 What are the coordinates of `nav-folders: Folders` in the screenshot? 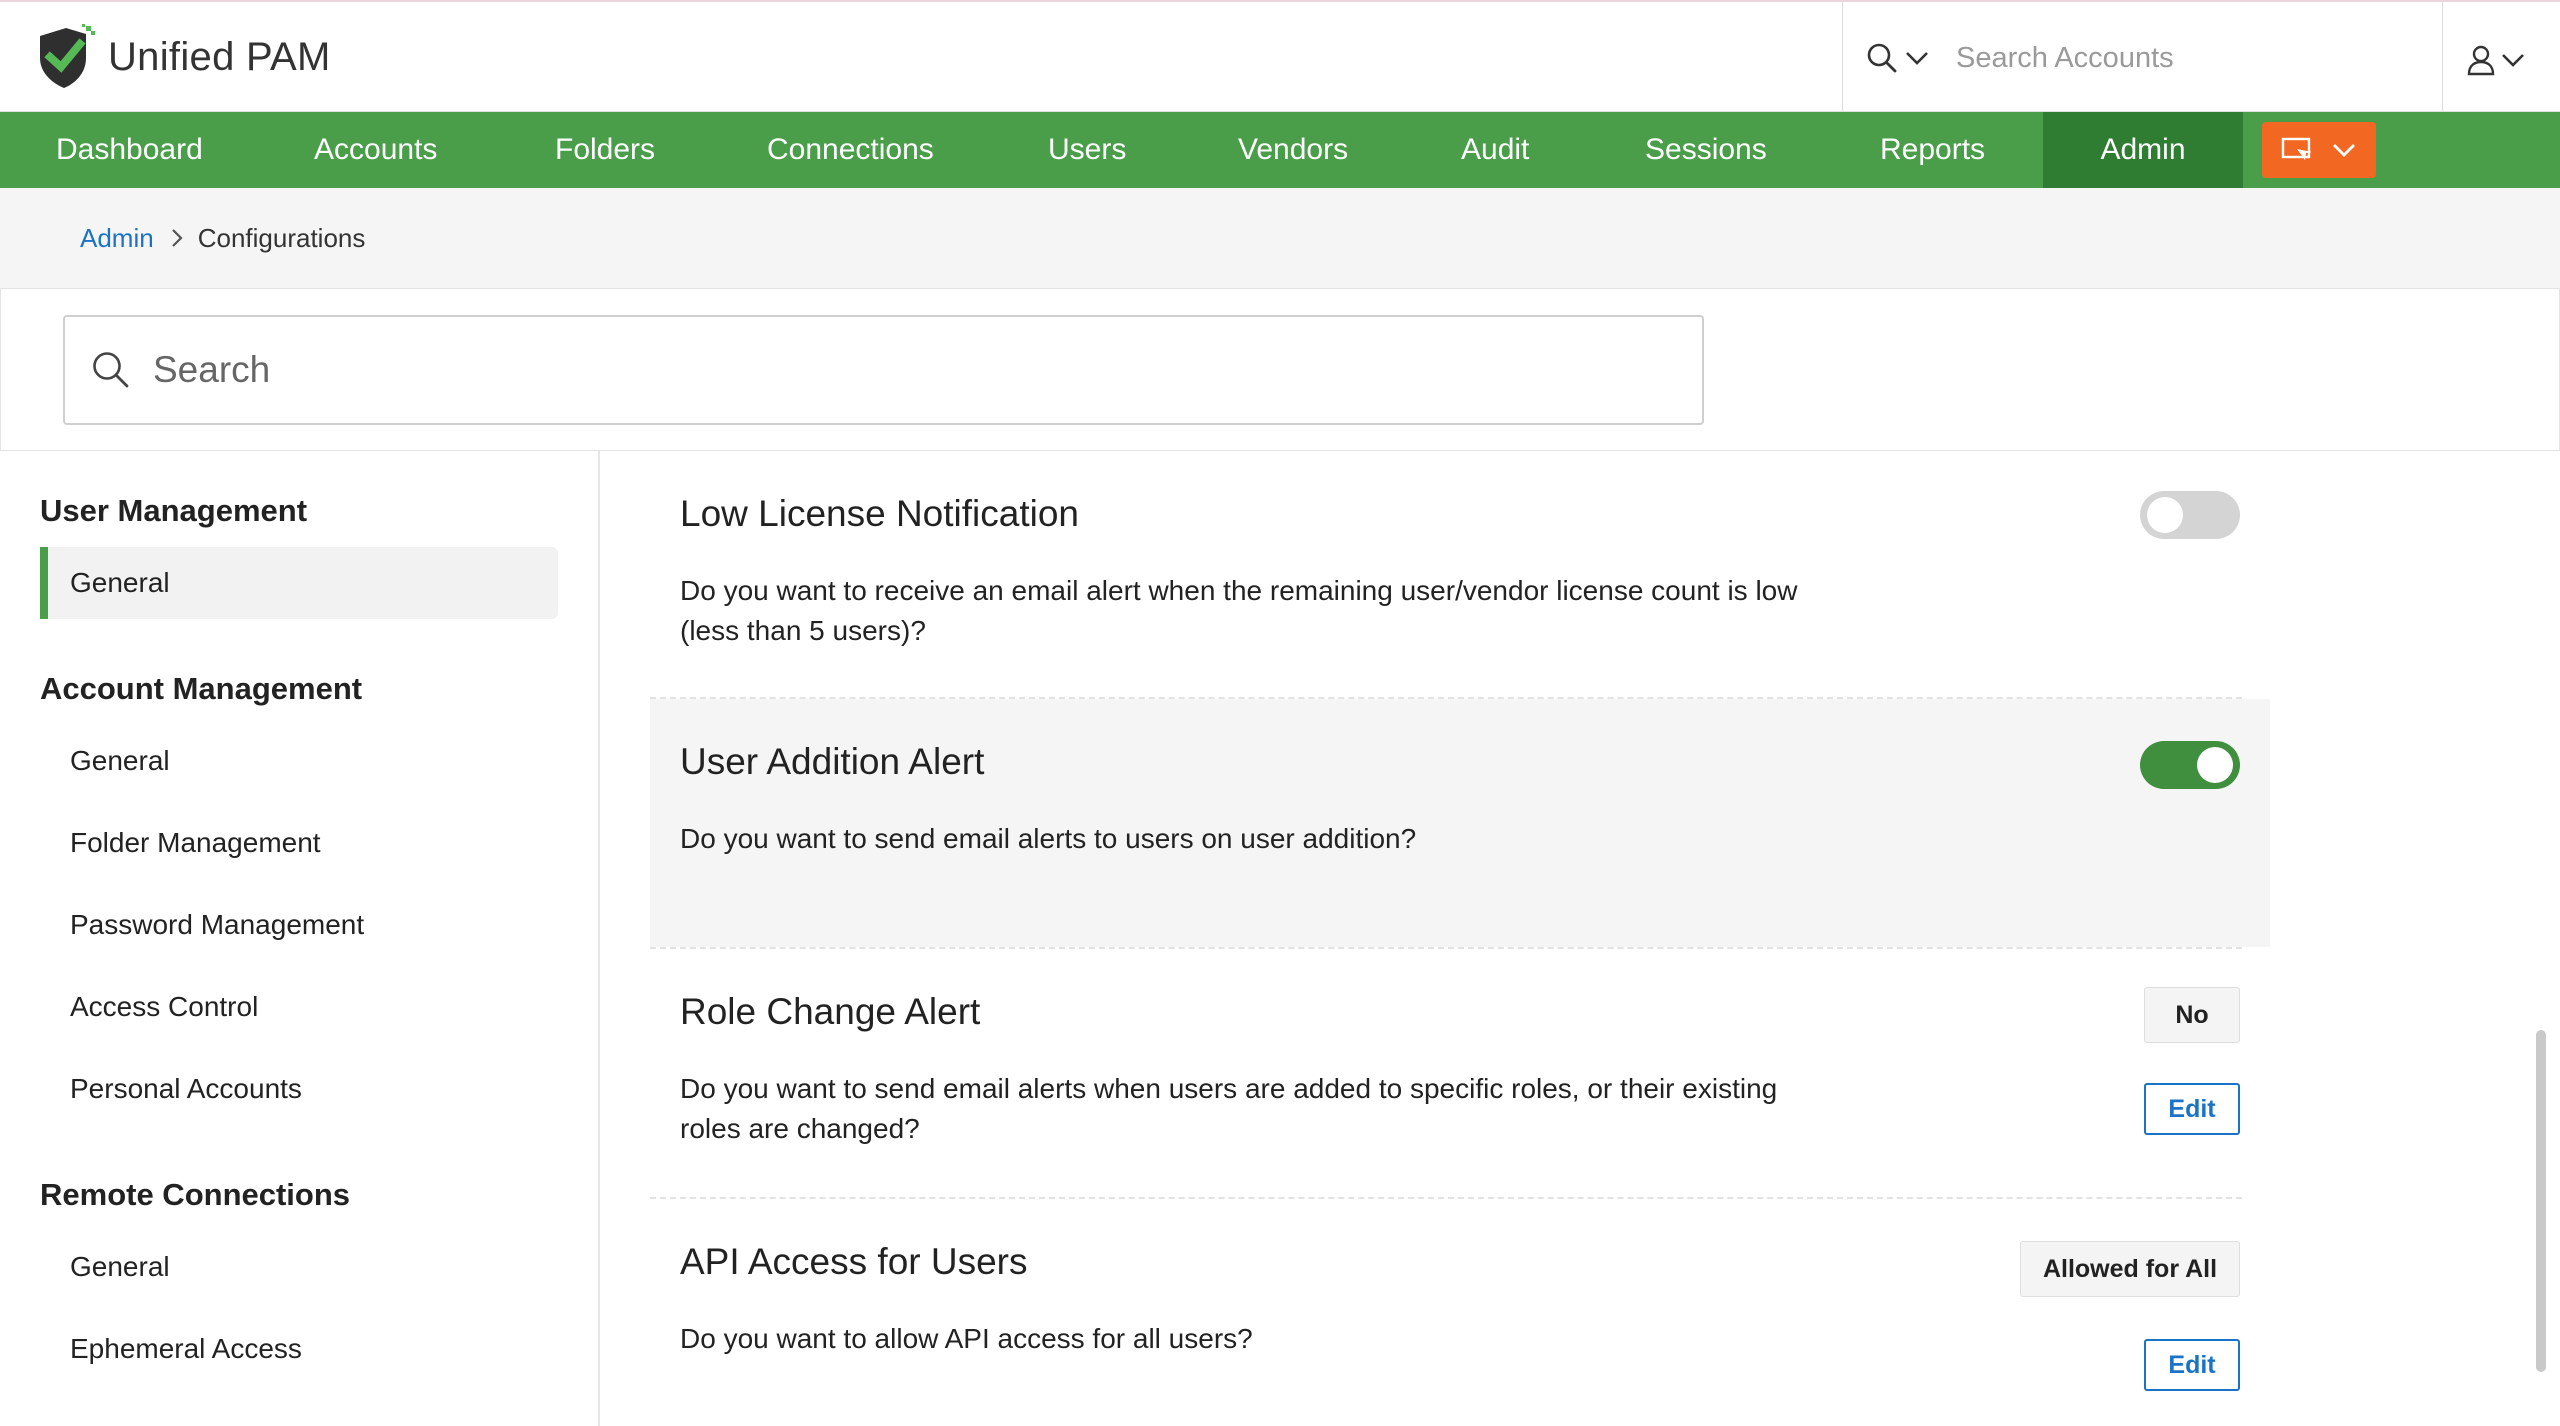 It's located at (605, 150).